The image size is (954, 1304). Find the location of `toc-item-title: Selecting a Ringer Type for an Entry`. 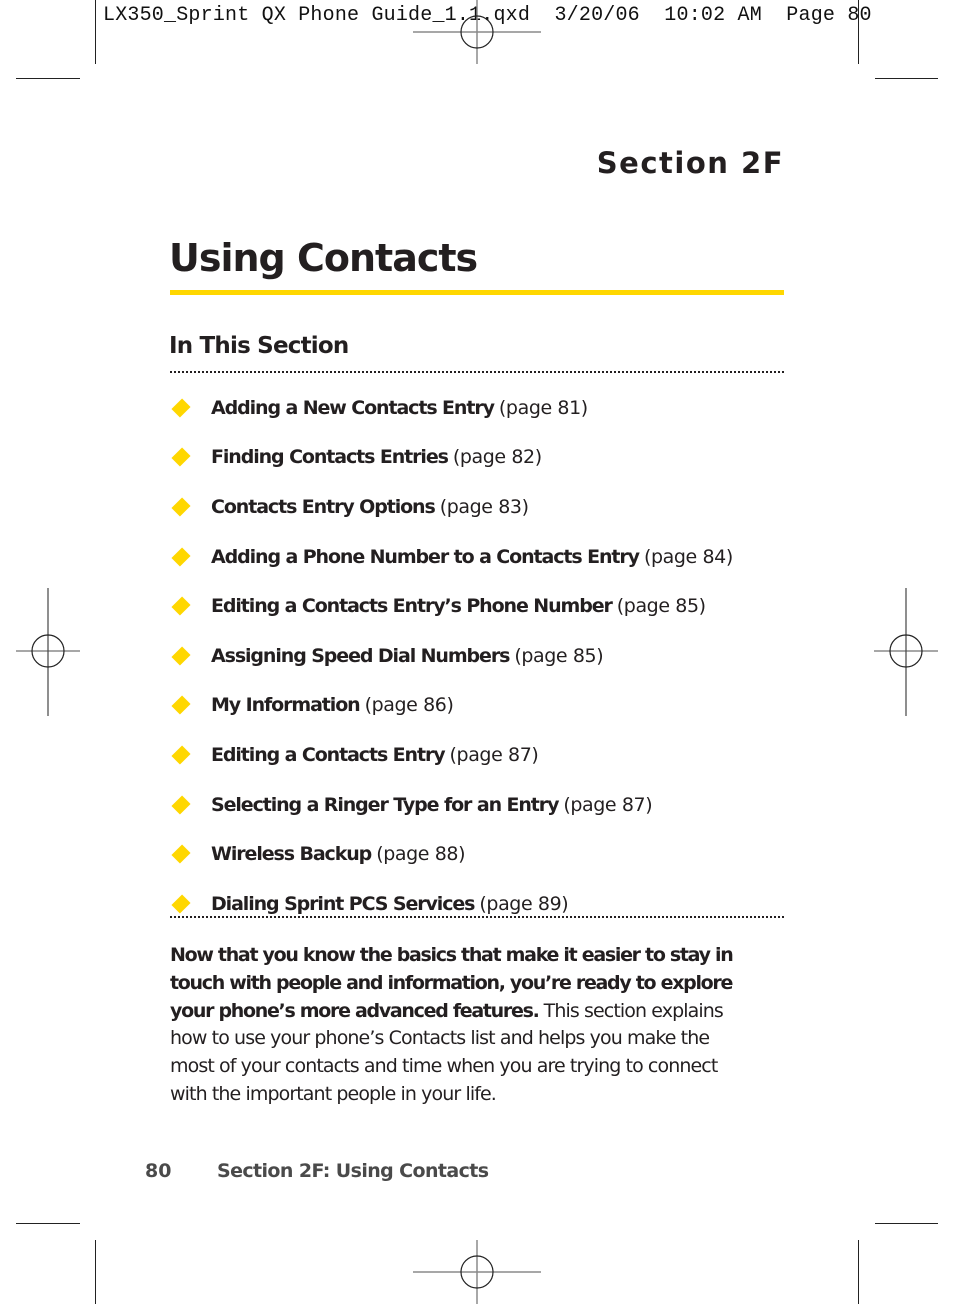

toc-item-title: Selecting a Ringer Type for an Entry is located at coordinates (385, 804).